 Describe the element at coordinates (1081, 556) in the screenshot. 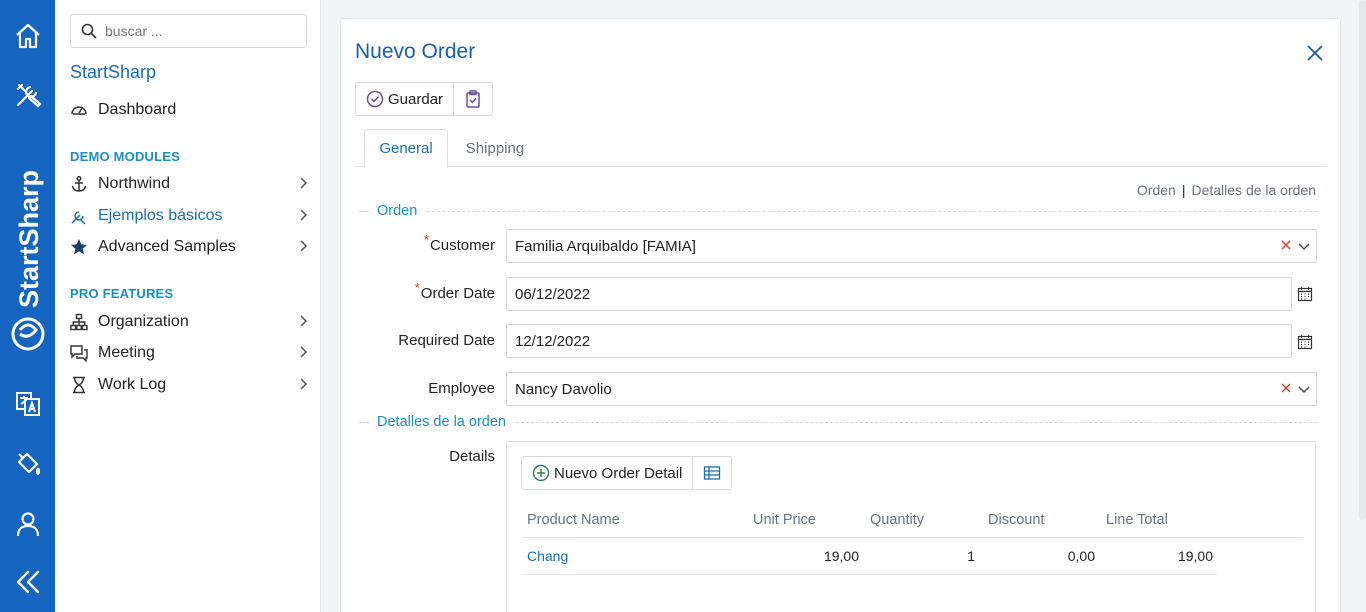

I see `cell-discount: 0,00` at that location.